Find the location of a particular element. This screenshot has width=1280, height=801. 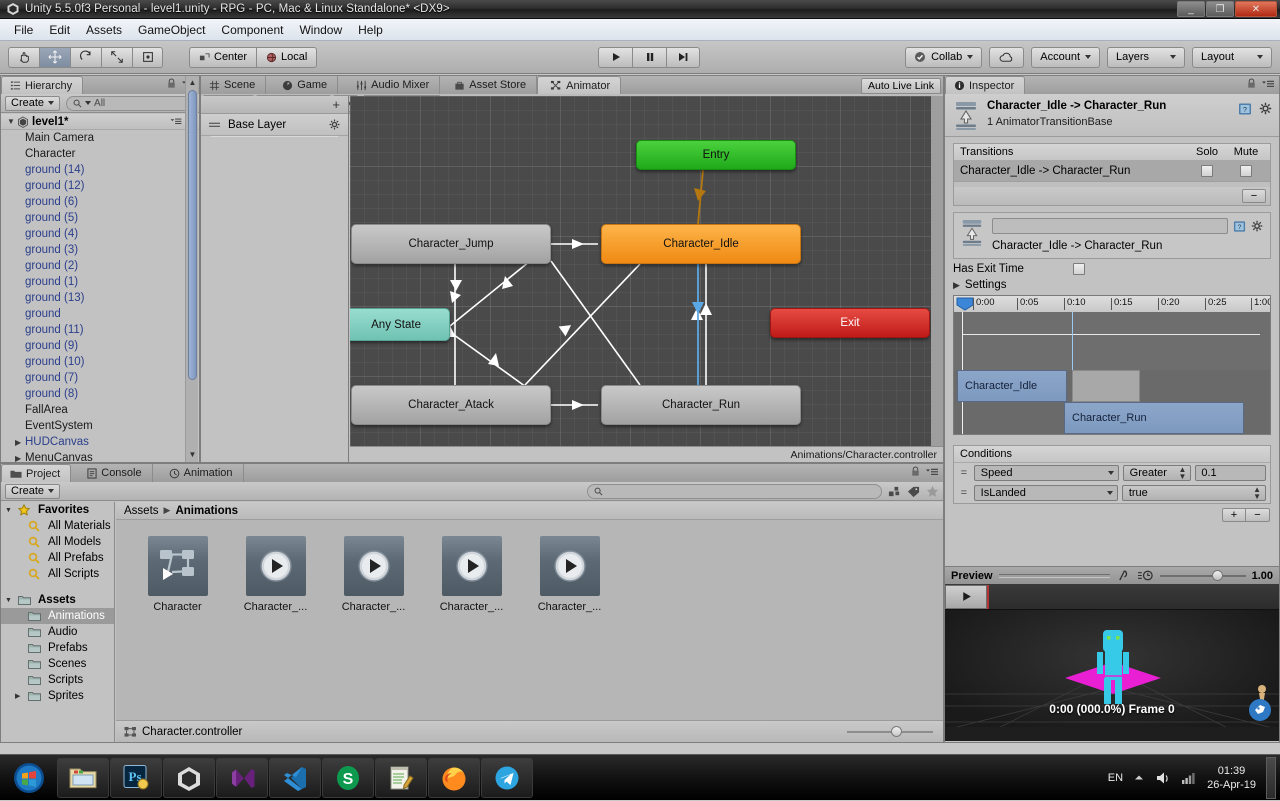

speed-clock-icon is located at coordinates (1145, 575).